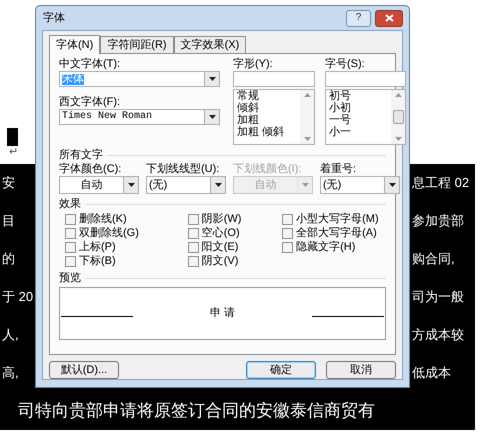  Describe the element at coordinates (17, 297) in the screenshot. I see `document-text: 于 20` at that location.